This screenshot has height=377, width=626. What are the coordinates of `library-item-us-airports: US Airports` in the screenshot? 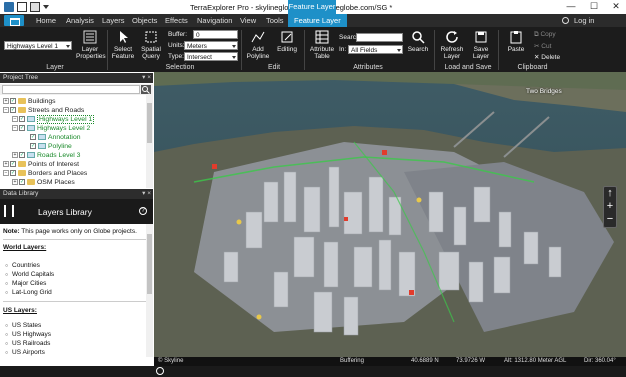 It's located at (25, 352).